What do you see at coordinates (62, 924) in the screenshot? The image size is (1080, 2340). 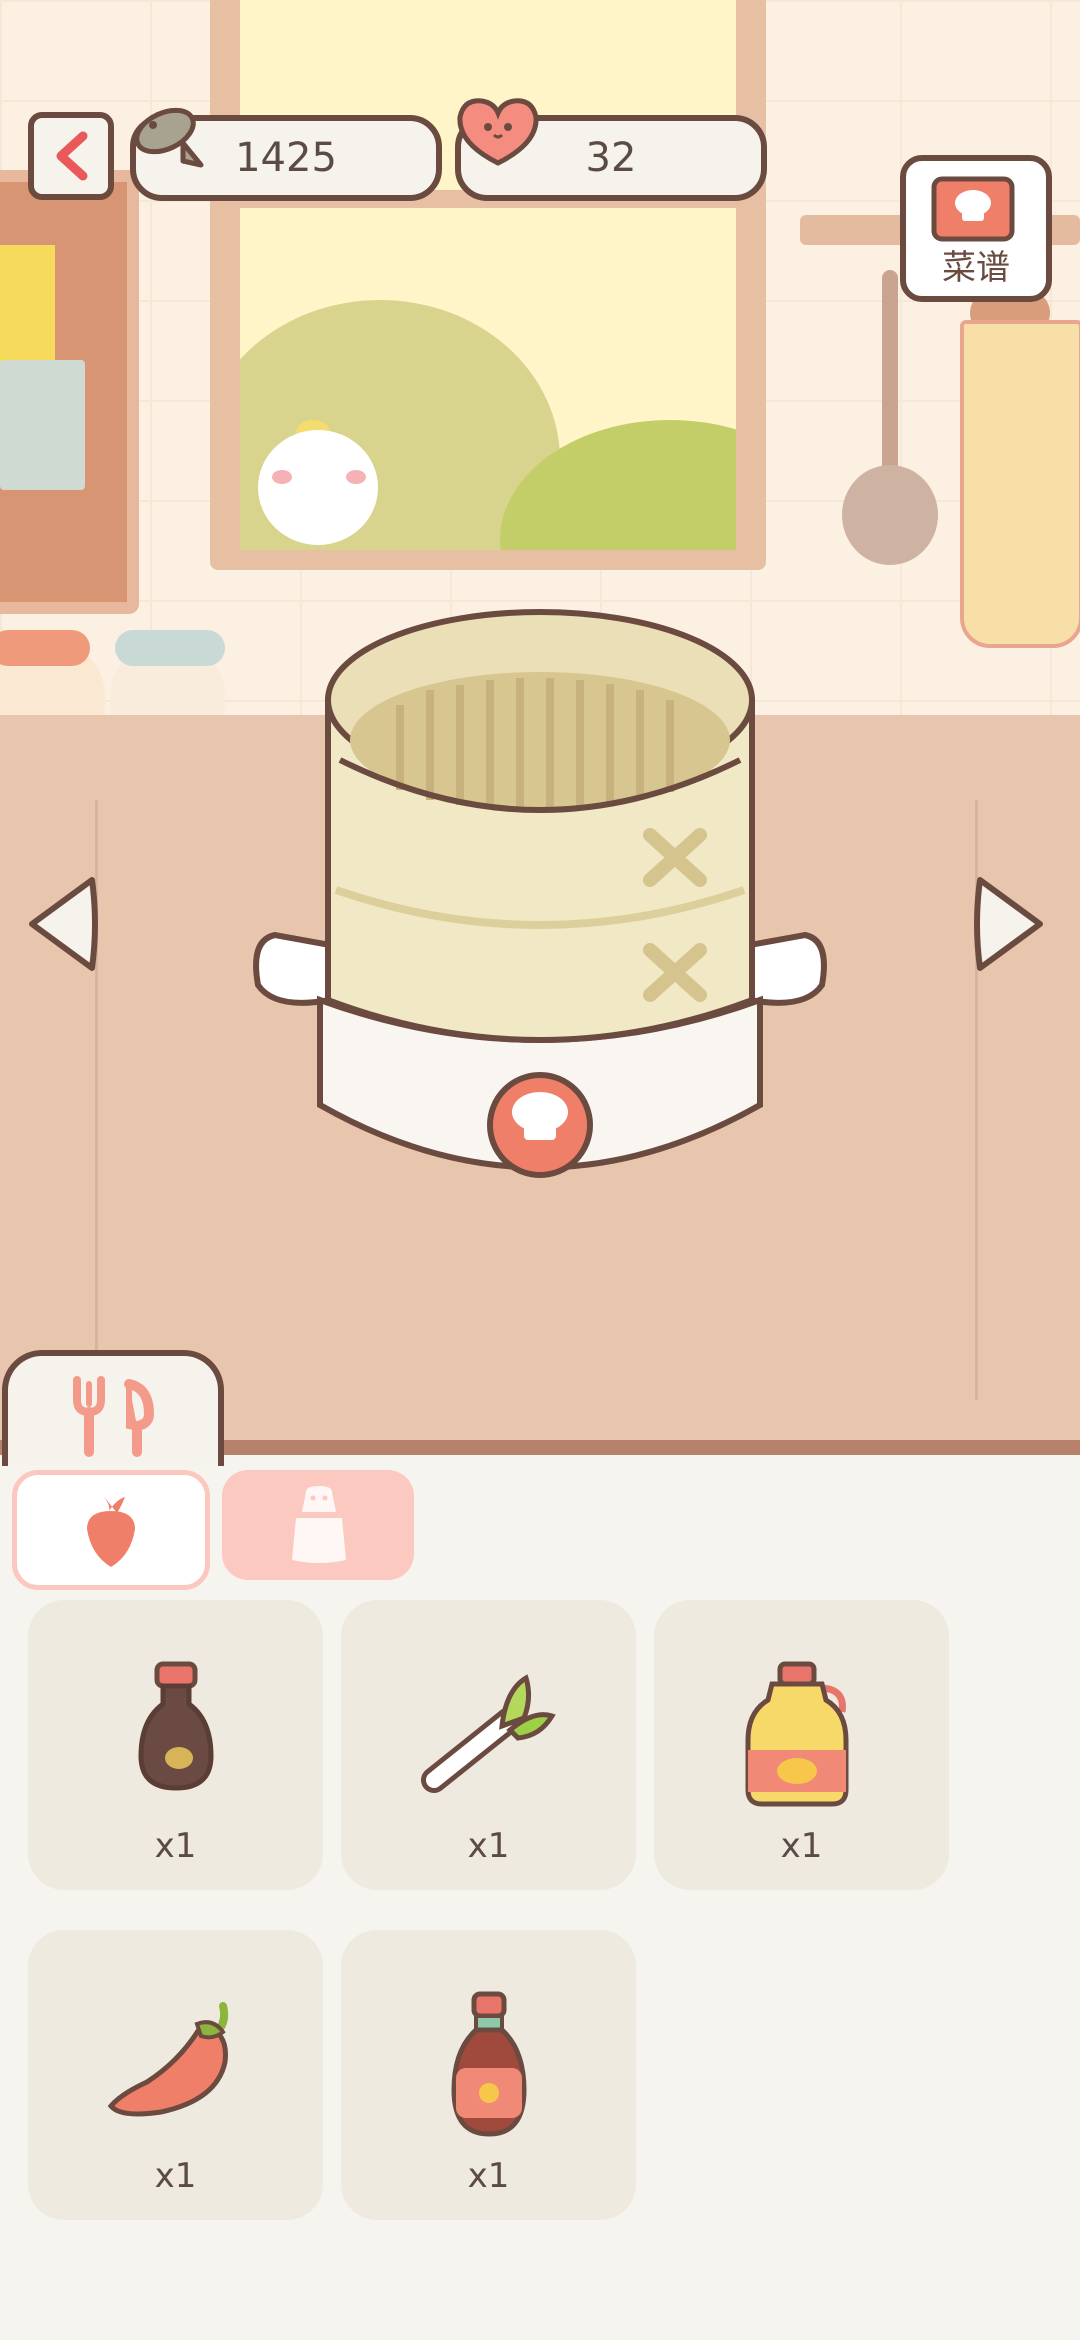 I see `previous-appliance-button` at bounding box center [62, 924].